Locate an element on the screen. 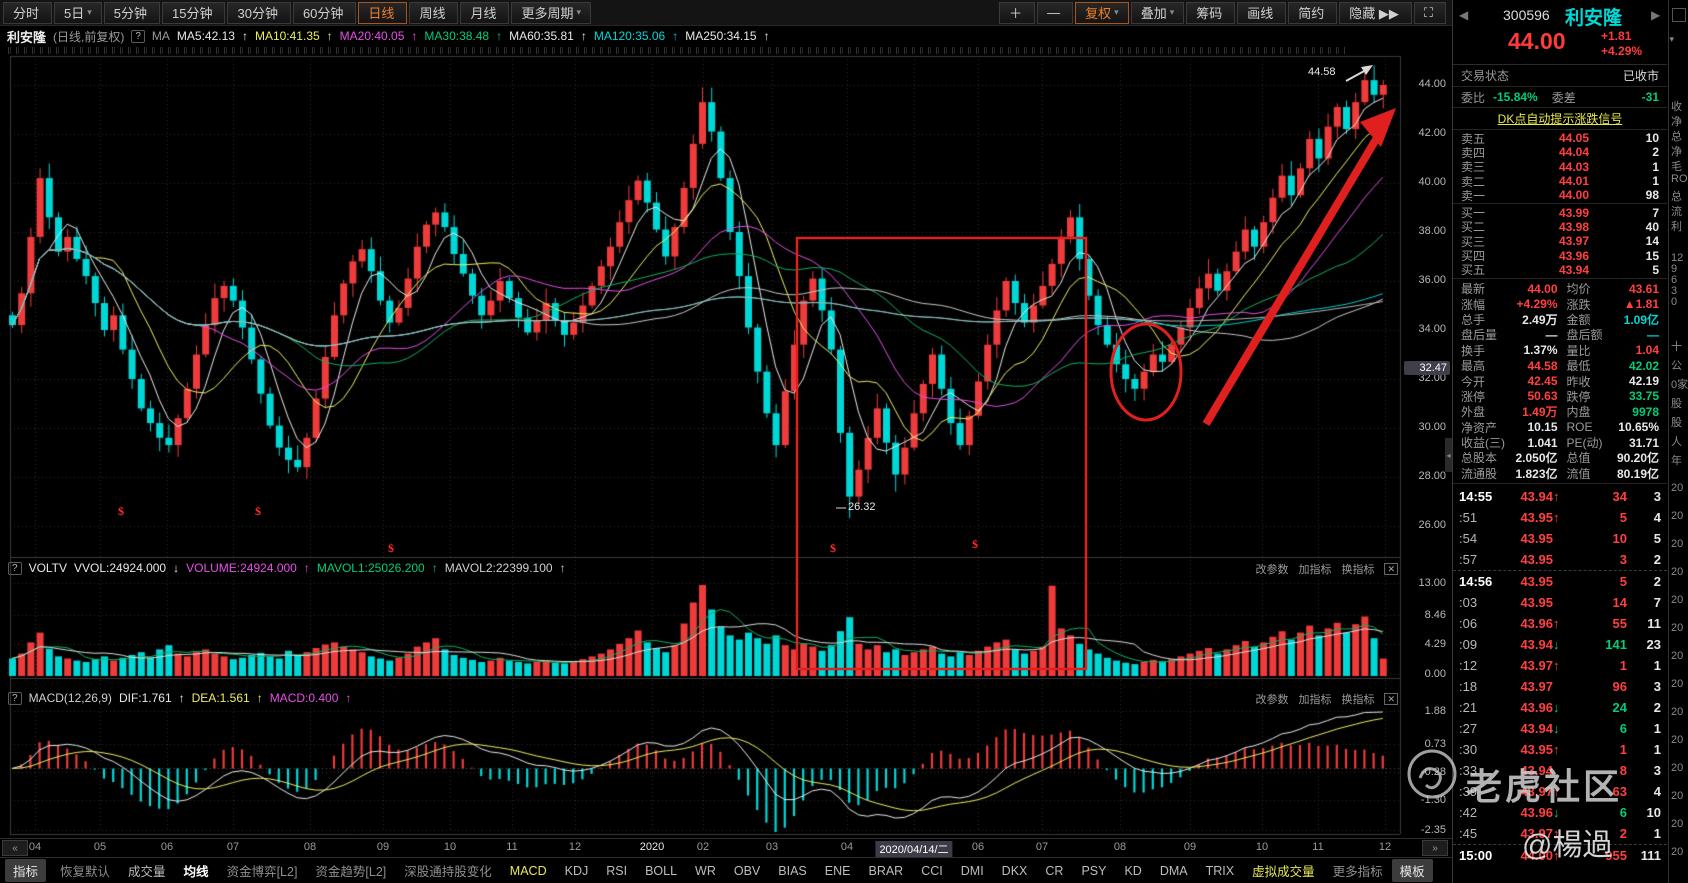  tape-row: :42 43.96 ↓ 6 10 is located at coordinates (1560, 812).